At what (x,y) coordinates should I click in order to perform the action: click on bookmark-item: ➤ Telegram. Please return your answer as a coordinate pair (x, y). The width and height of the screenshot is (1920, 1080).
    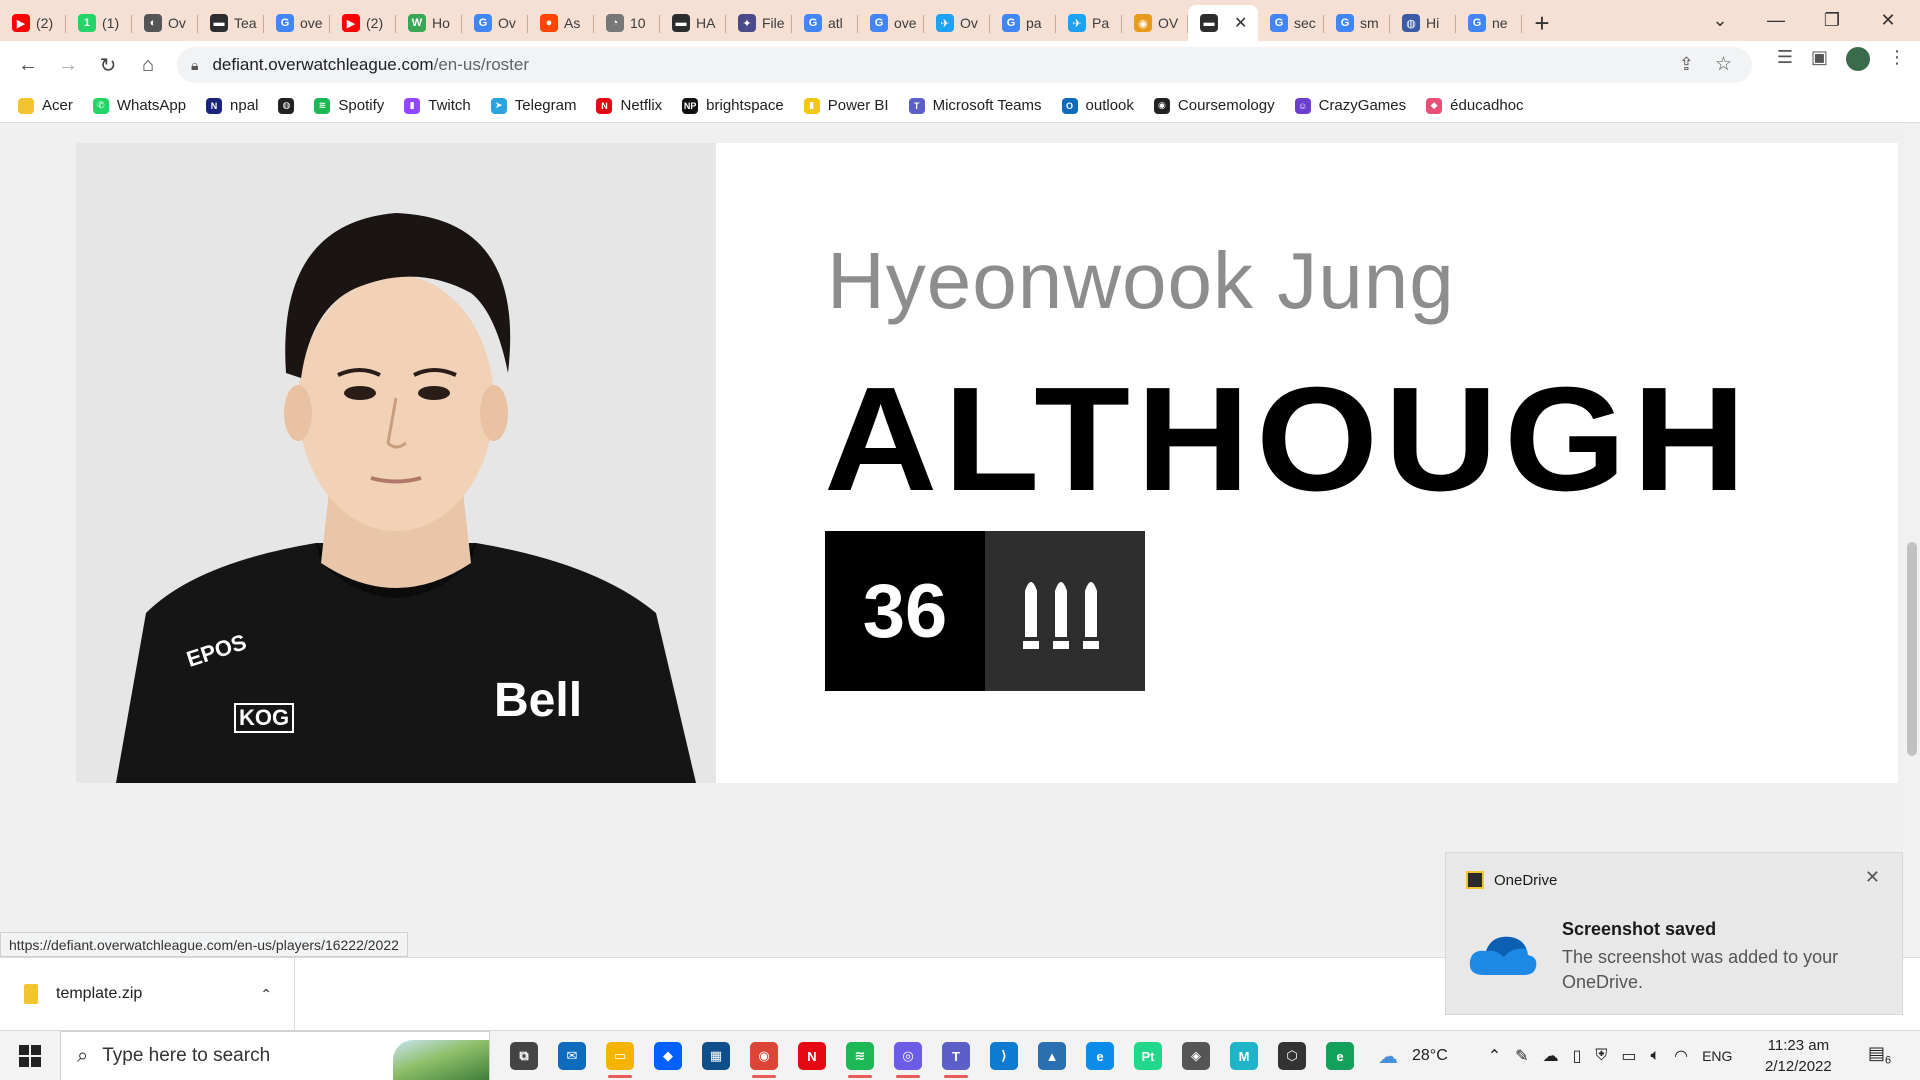
    Looking at the image, I should click on (533, 105).